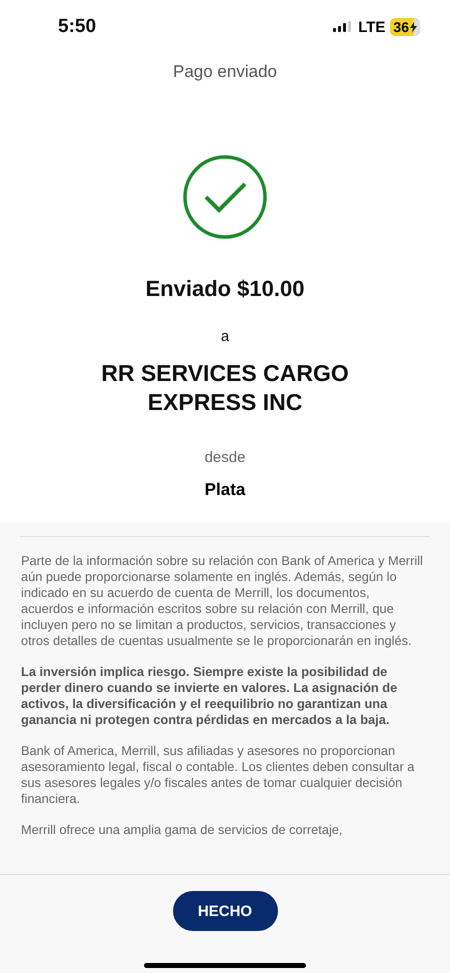 The width and height of the screenshot is (450, 973). I want to click on done-button: HECHO, so click(225, 911).